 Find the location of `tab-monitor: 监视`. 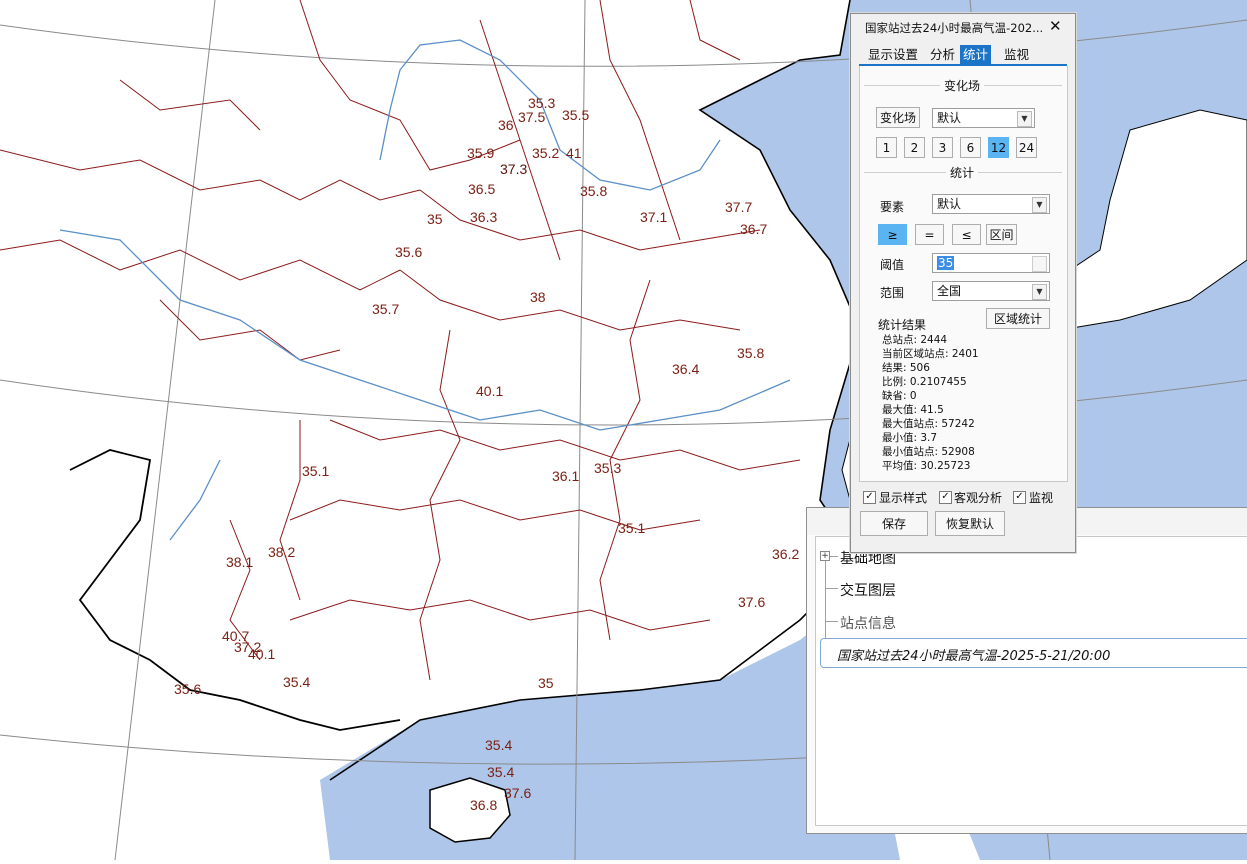

tab-monitor: 监视 is located at coordinates (1016, 54).